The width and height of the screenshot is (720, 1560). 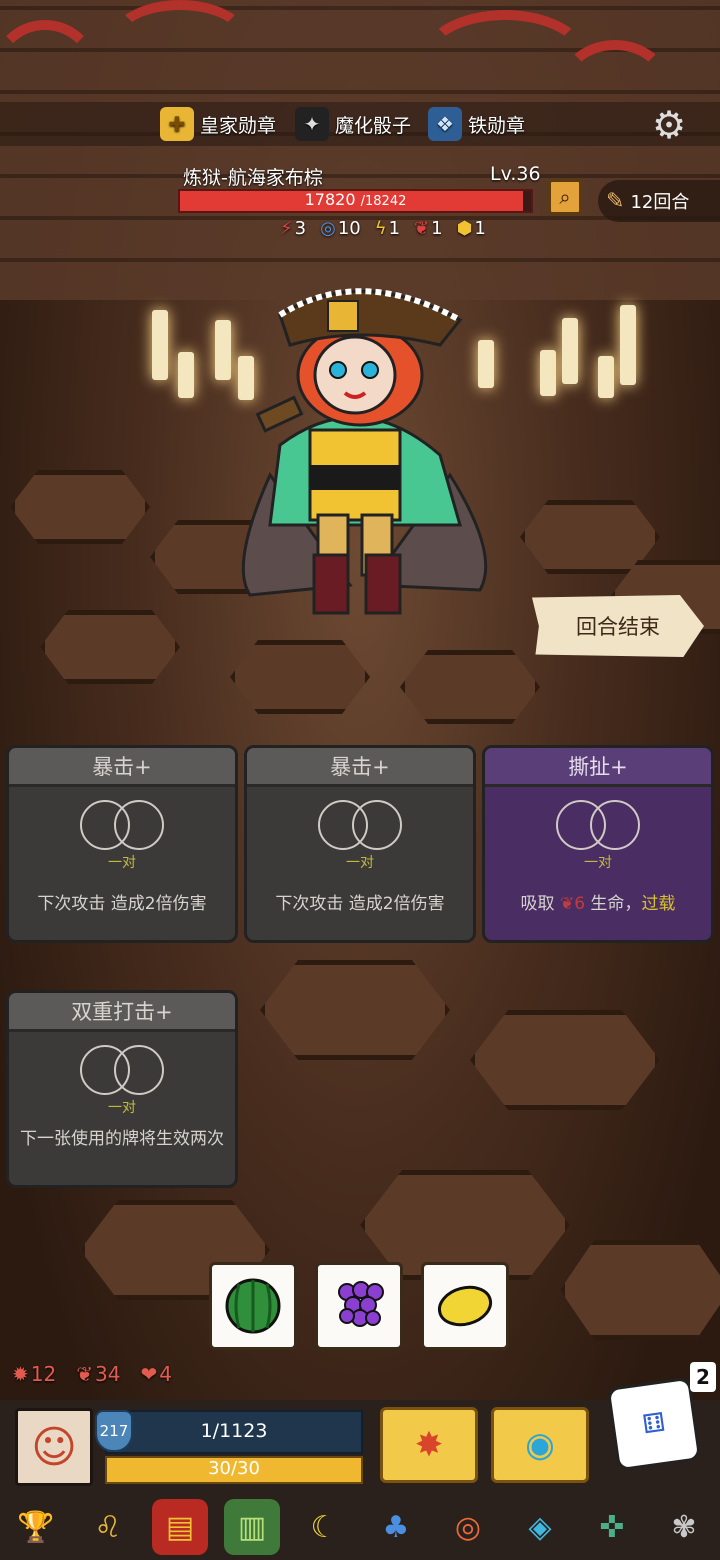 I want to click on heart-icon: ❤, so click(x=149, y=1374).